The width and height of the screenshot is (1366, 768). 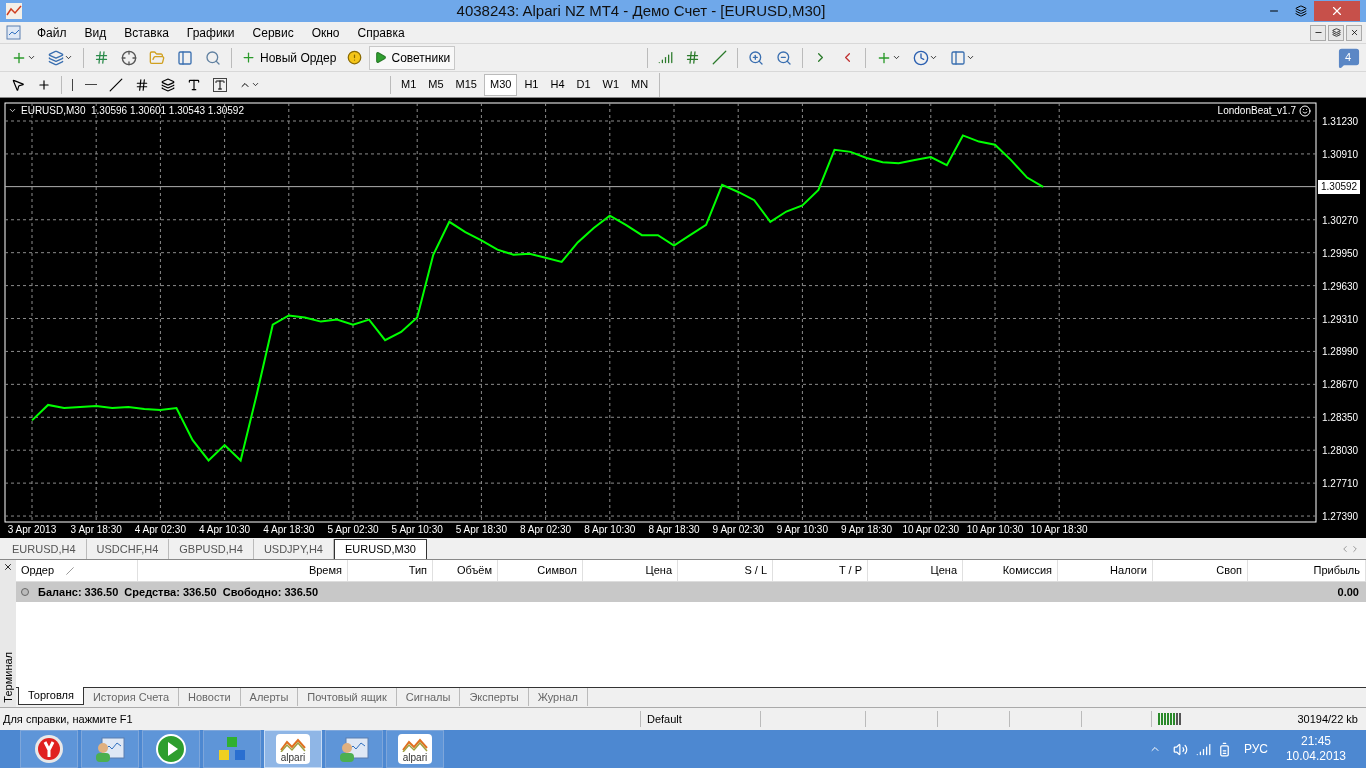 I want to click on terminal-tab: Сигналы, so click(x=428, y=697).